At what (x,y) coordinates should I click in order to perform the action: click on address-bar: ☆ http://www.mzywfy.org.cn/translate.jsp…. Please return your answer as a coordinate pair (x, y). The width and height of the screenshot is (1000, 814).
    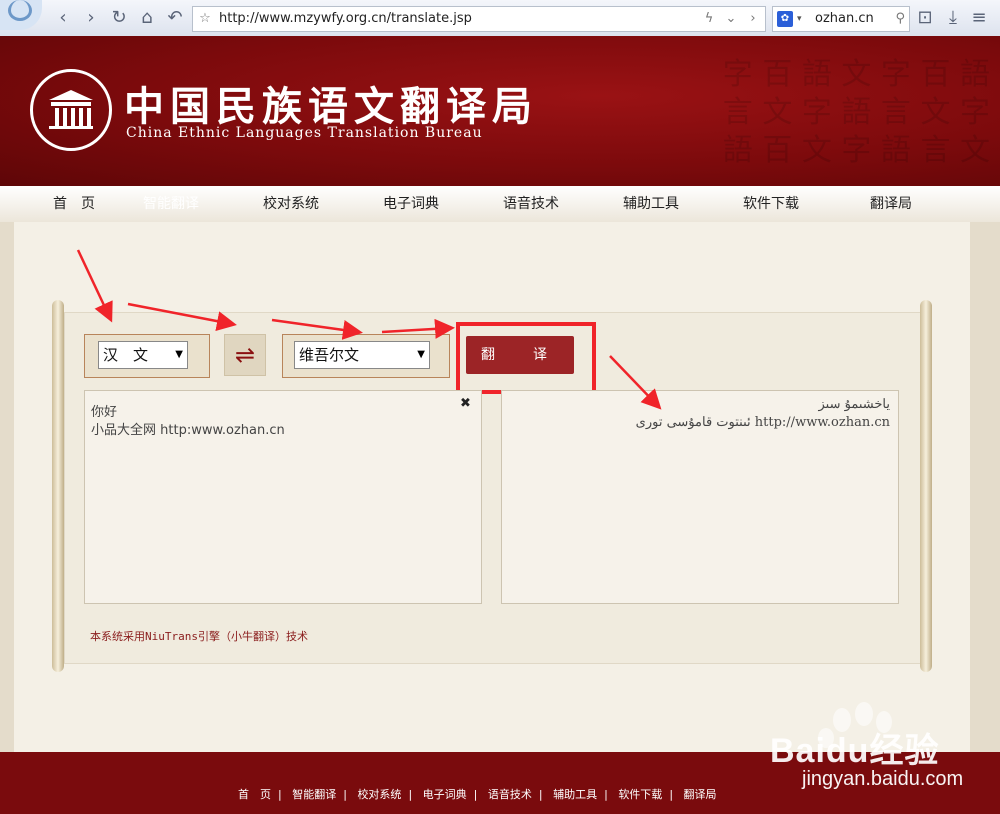
    Looking at the image, I should click on (479, 19).